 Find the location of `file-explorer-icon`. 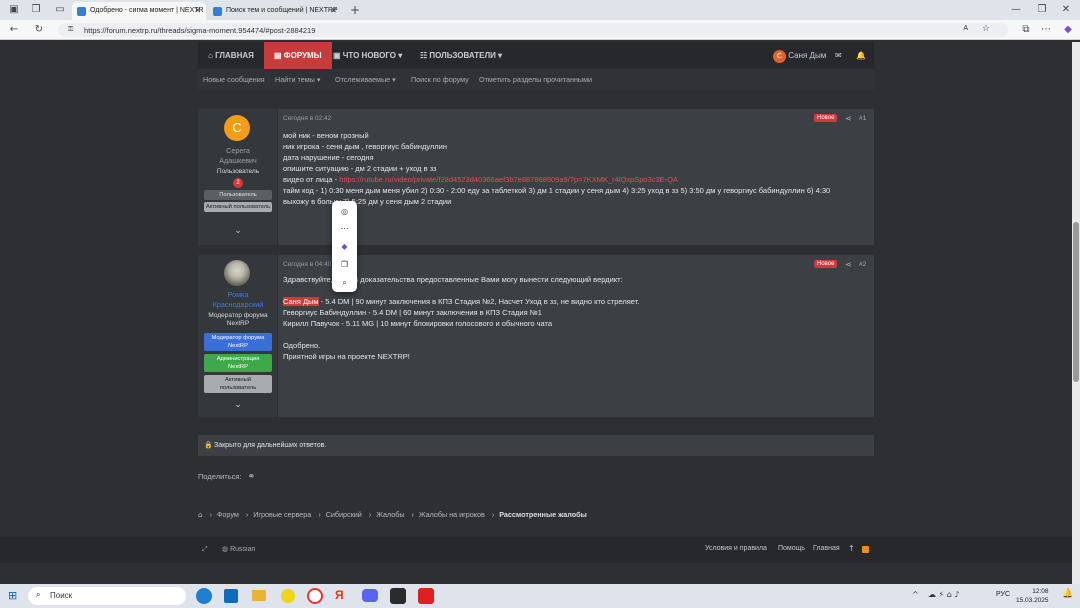

file-explorer-icon is located at coordinates (259, 595).